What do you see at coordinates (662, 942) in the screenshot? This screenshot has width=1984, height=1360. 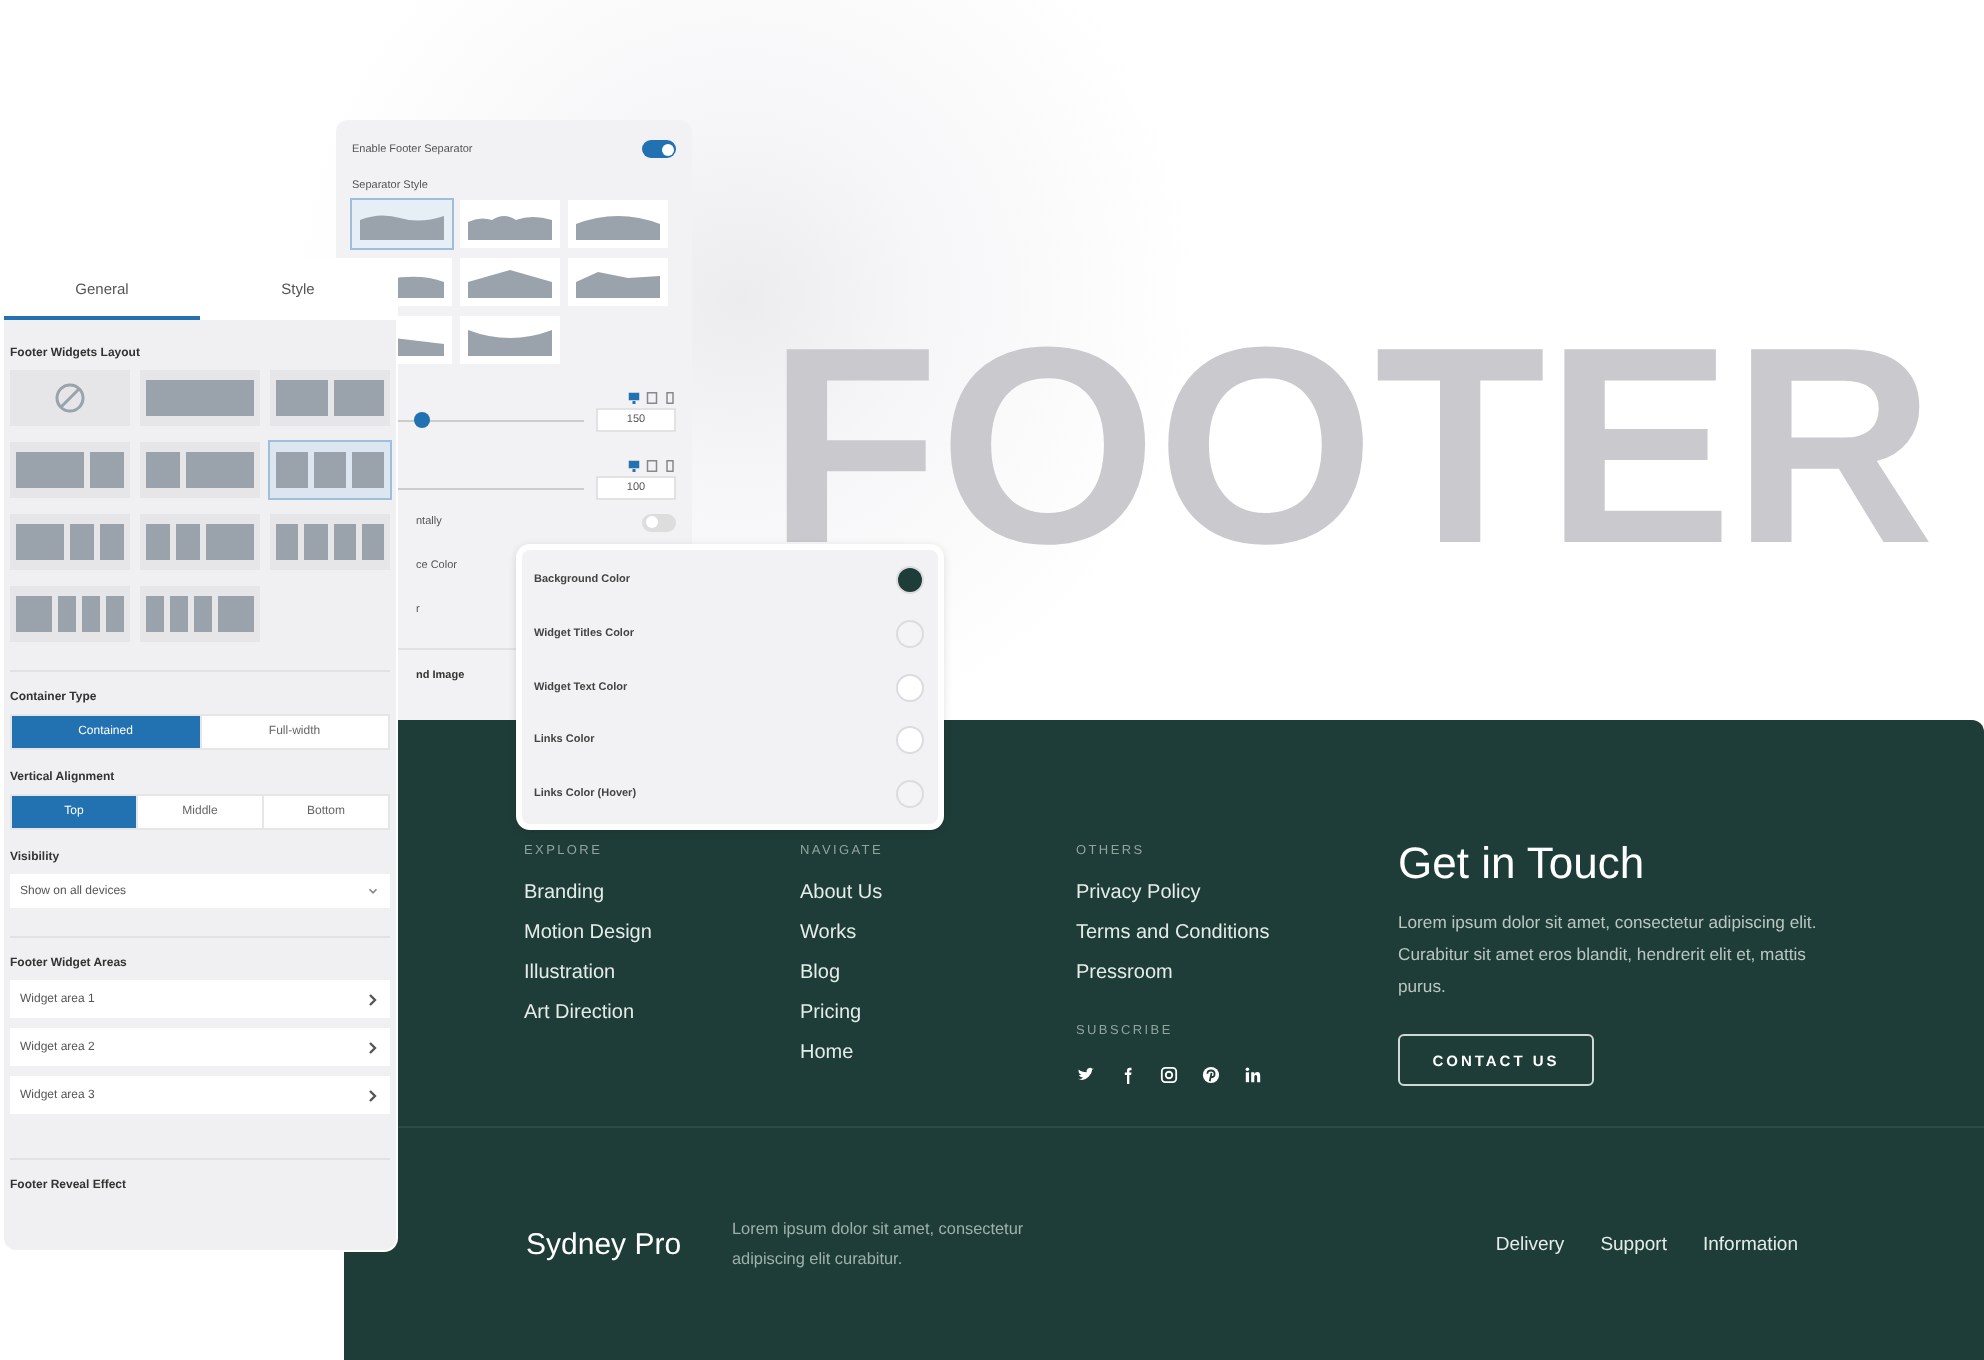 I see `footer-link: Motion Design` at bounding box center [662, 942].